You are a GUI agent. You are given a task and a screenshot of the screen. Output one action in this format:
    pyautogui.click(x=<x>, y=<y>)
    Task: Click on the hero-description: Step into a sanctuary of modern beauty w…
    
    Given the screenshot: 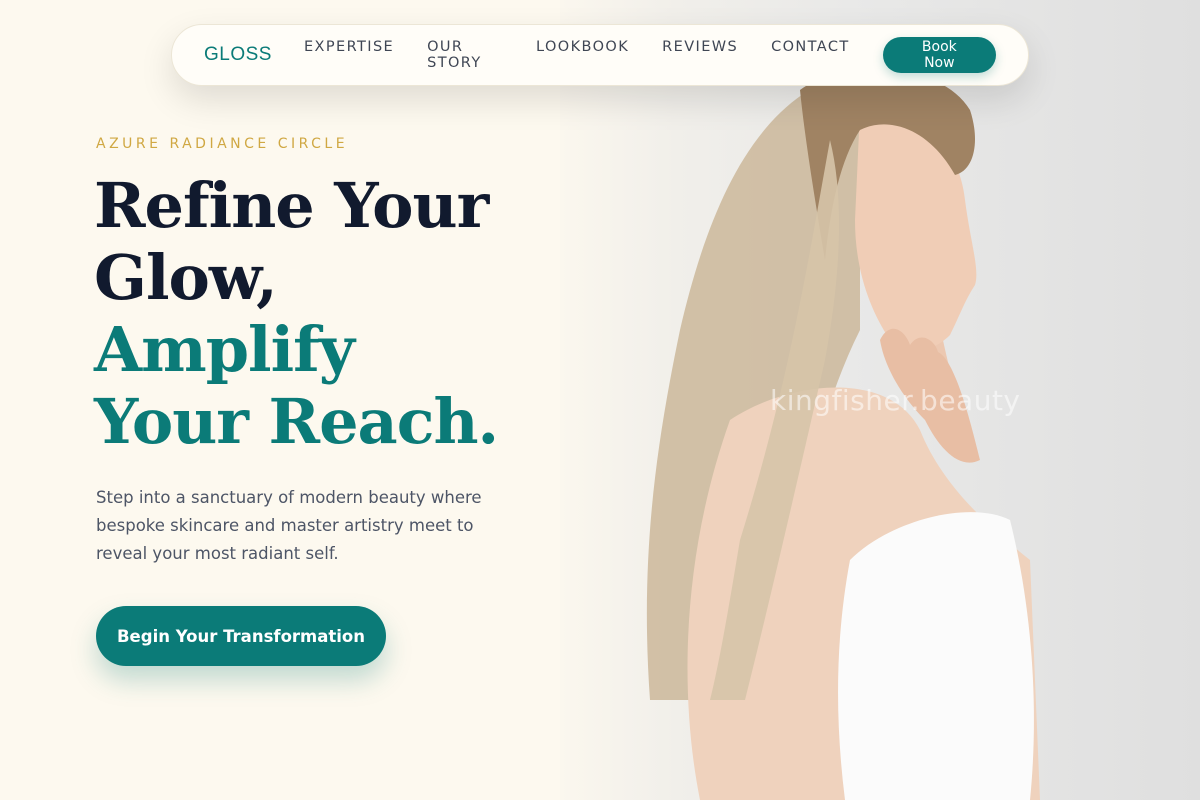 What is the action you would take?
    pyautogui.click(x=289, y=525)
    